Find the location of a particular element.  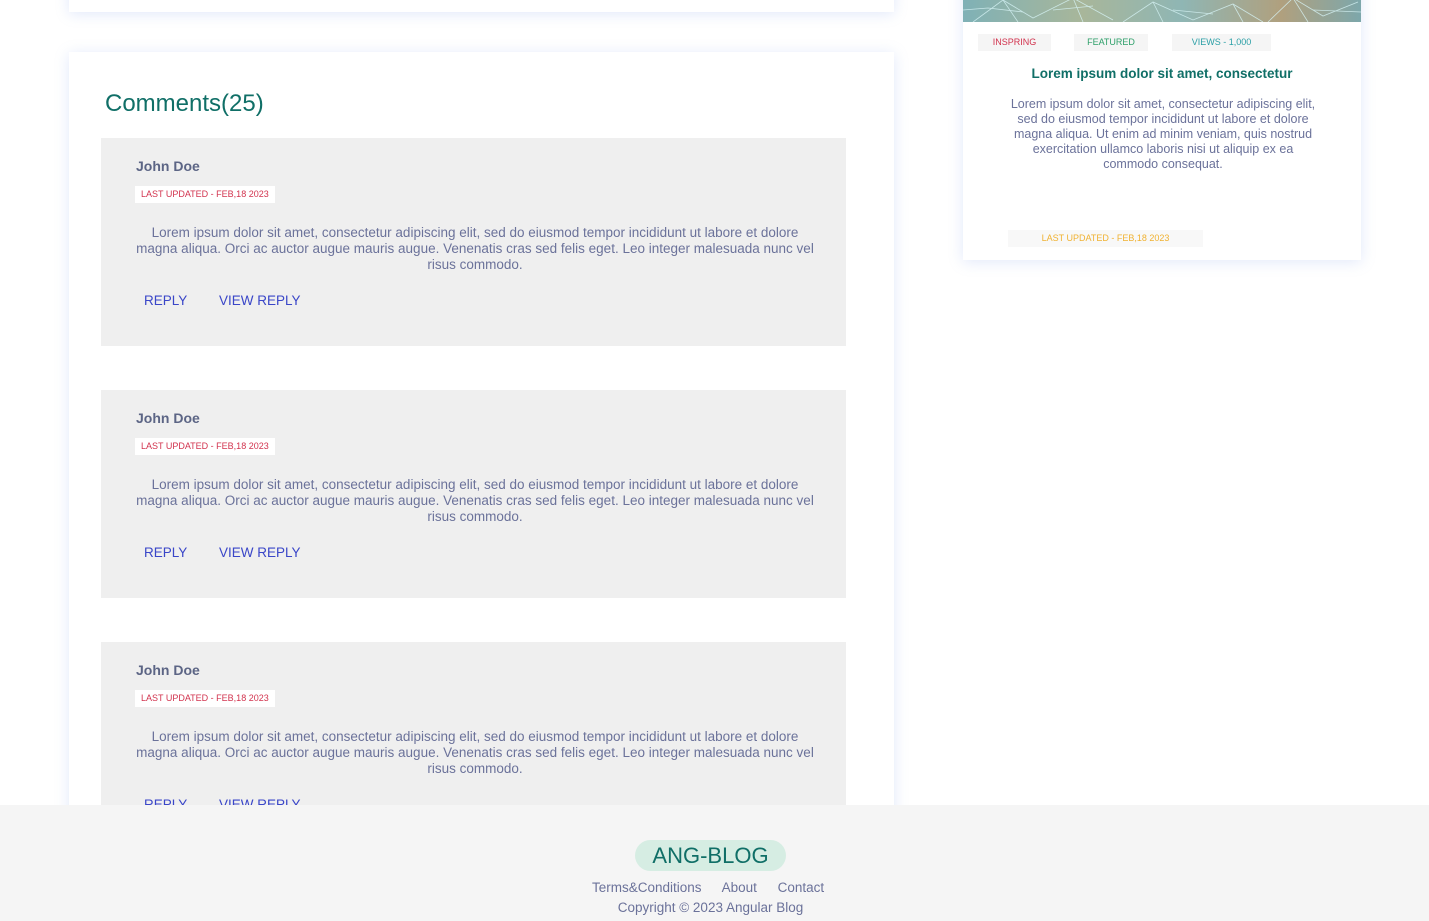

post-thumbnail-image is located at coordinates (1162, 11).